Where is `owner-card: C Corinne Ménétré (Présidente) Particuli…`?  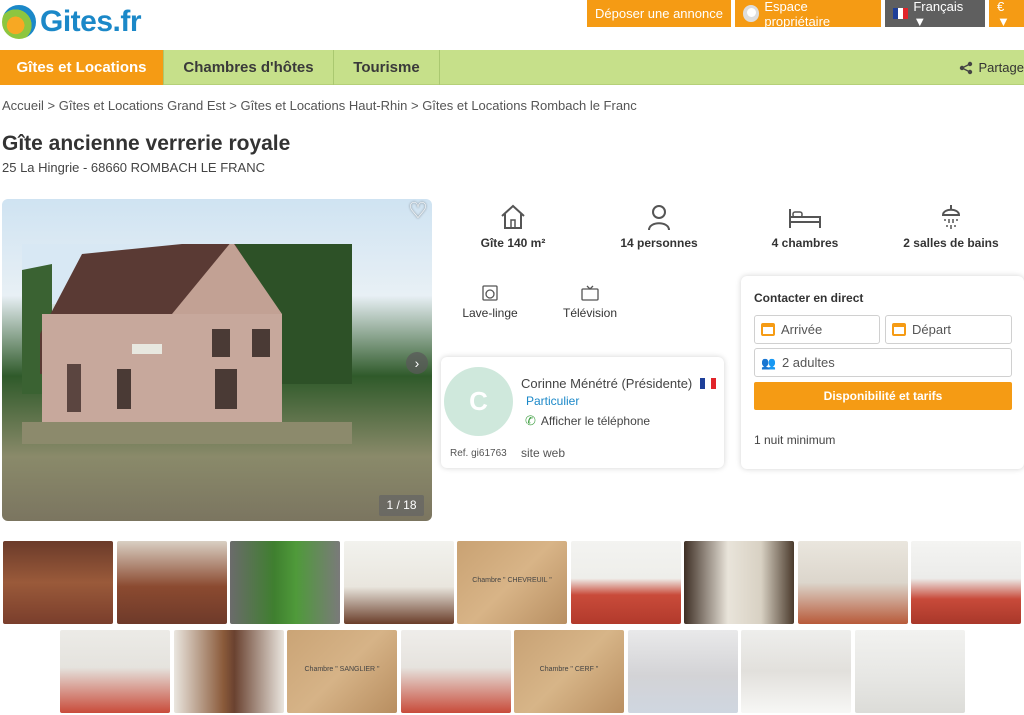 owner-card: C Corinne Ménétré (Présidente) Particuli… is located at coordinates (582, 412).